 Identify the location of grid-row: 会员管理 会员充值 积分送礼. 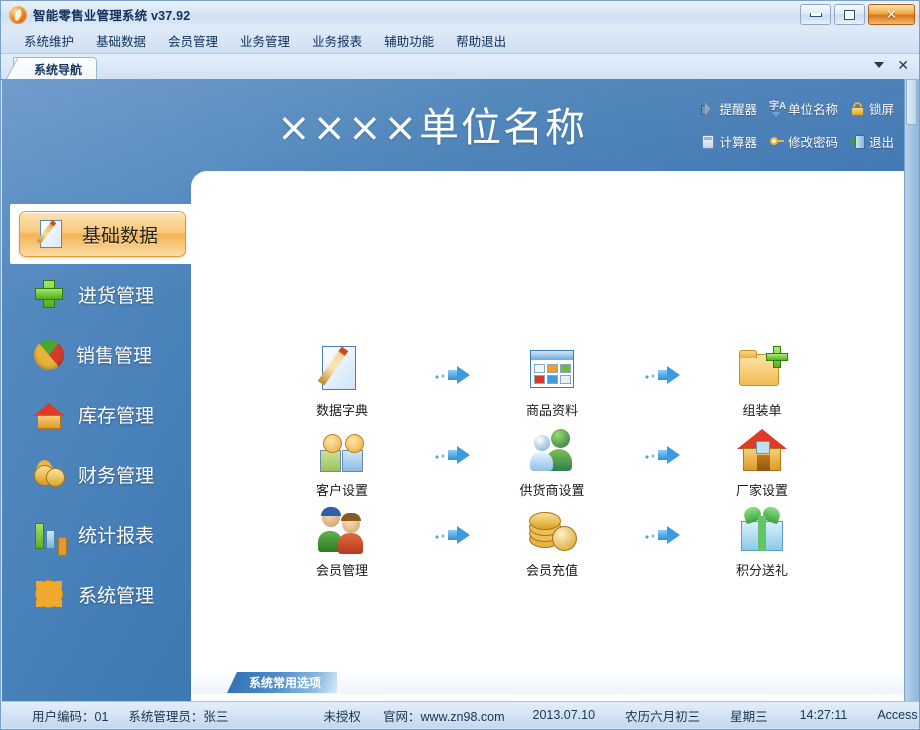
(552, 544).